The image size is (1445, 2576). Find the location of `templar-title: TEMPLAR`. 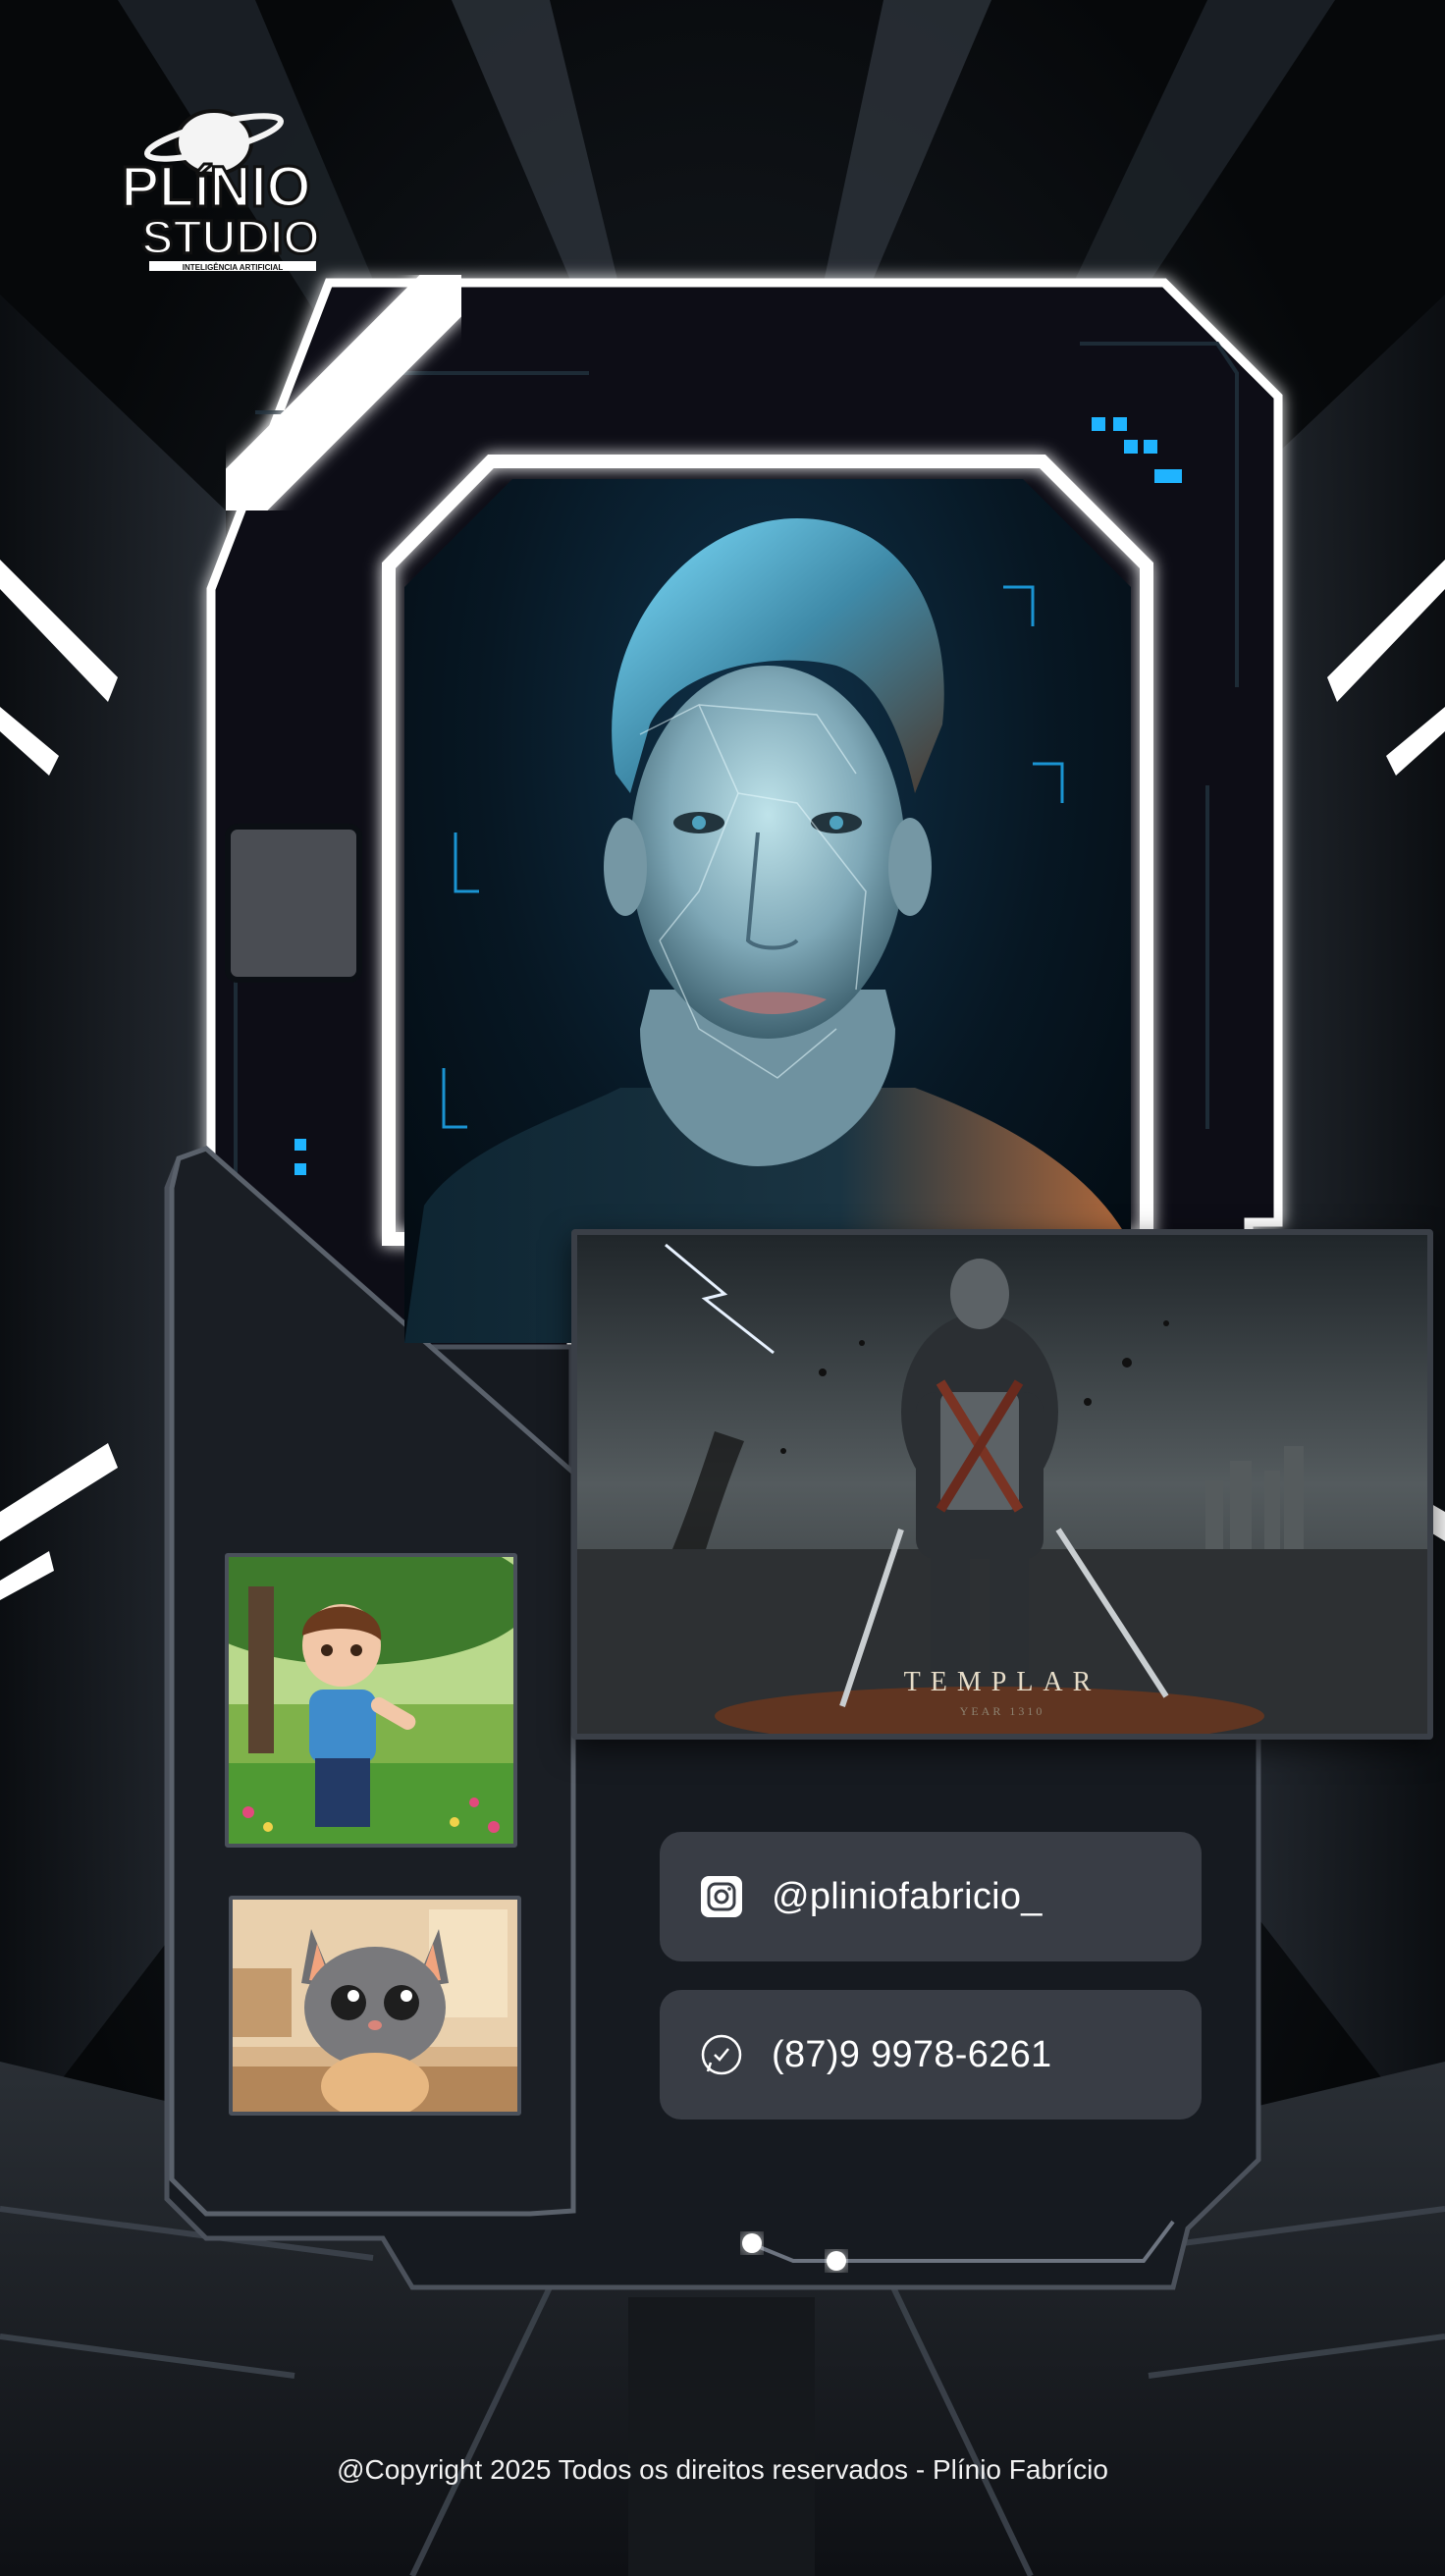

templar-title: TEMPLAR is located at coordinates (1002, 1682).